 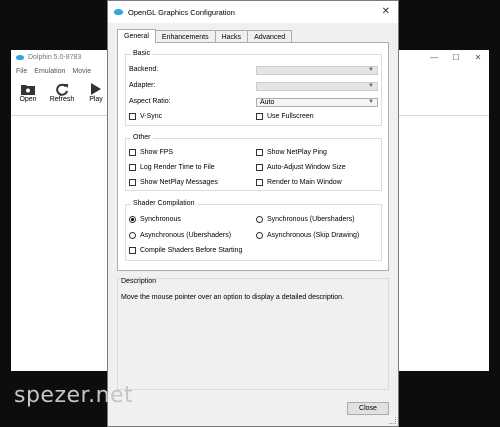 I want to click on description-title: Description, so click(x=139, y=281).